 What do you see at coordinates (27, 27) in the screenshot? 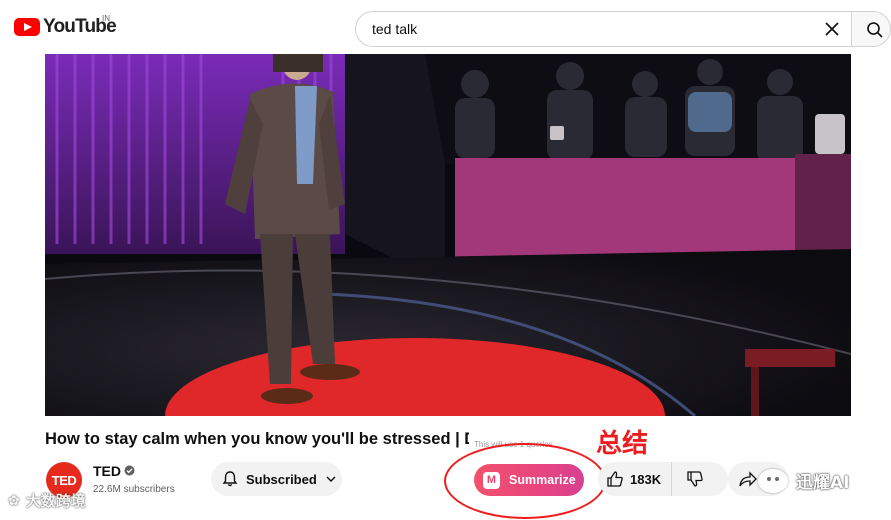
I see `youtube-logo-icon` at bounding box center [27, 27].